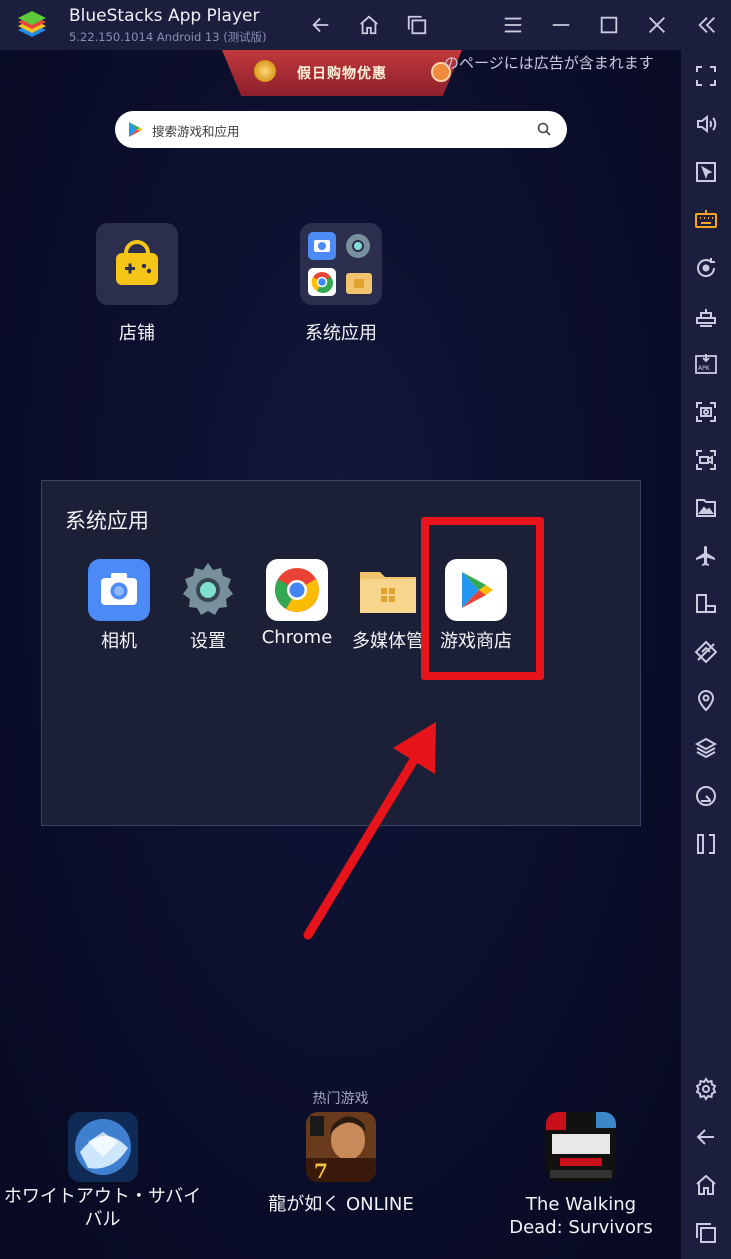 The image size is (731, 1259). I want to click on system-apps-label: 系统应用, so click(341, 333).